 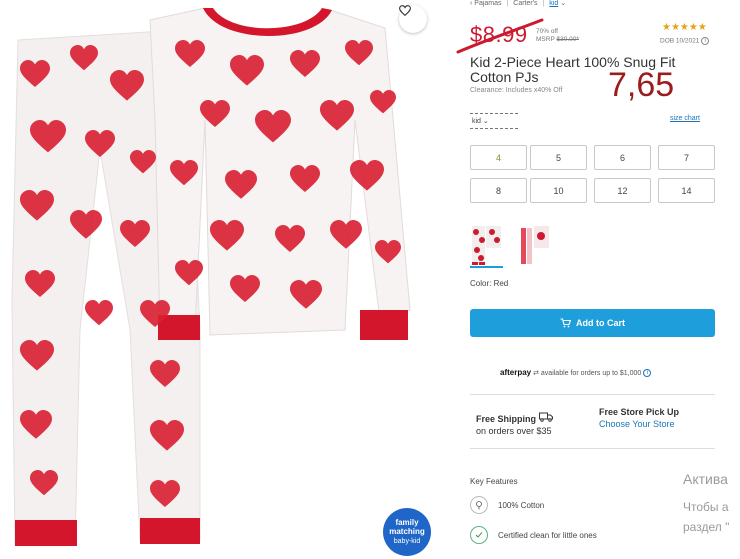 I want to click on activation-watermark-text: Чтобы а раздел ", so click(x=706, y=517).